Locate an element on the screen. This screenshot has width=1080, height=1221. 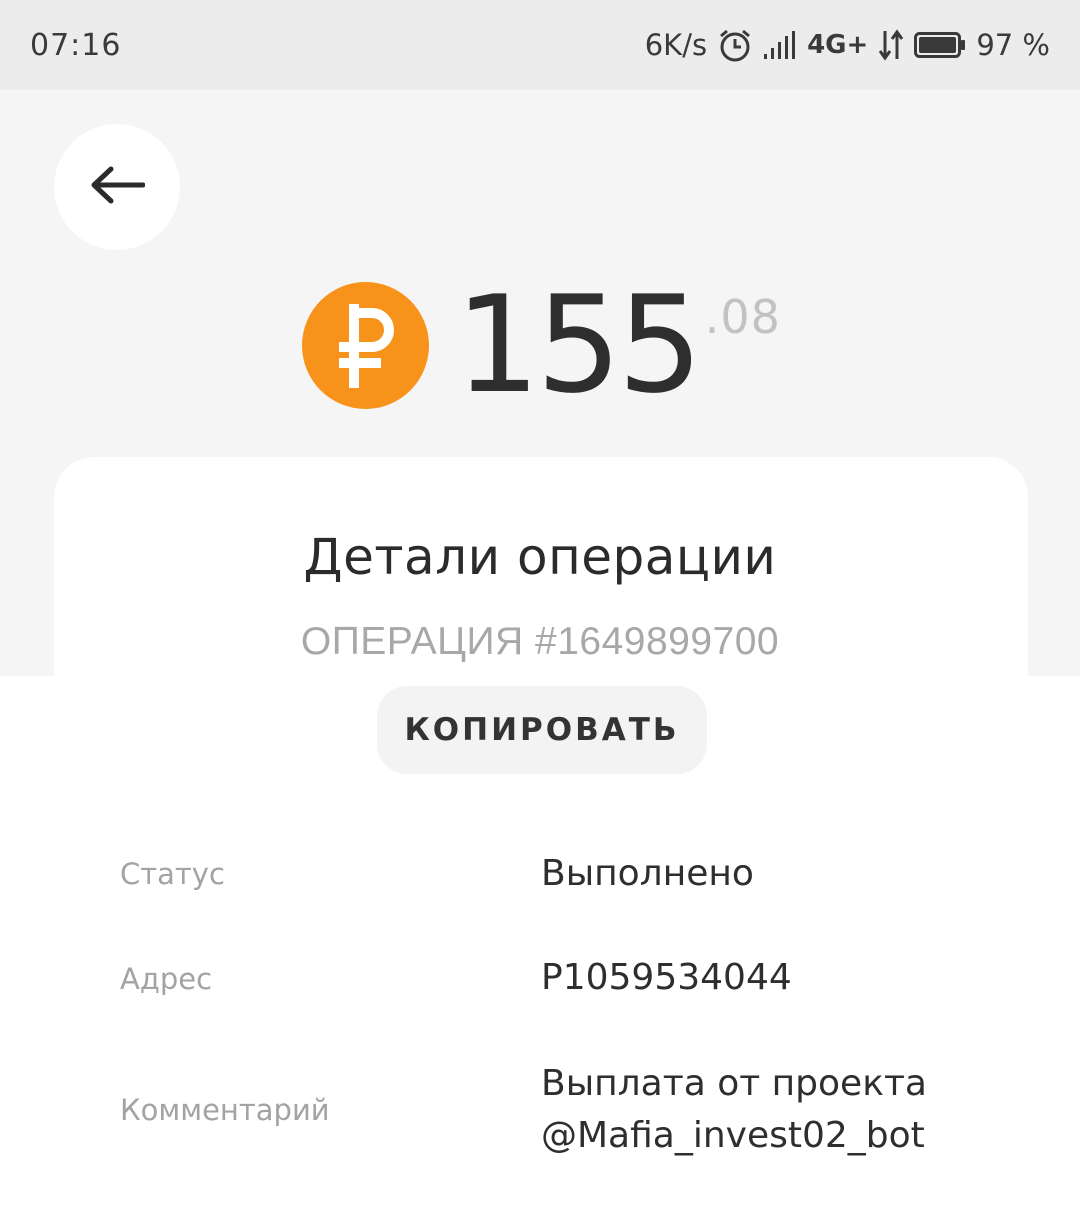
alarm-icon is located at coordinates (735, 45).